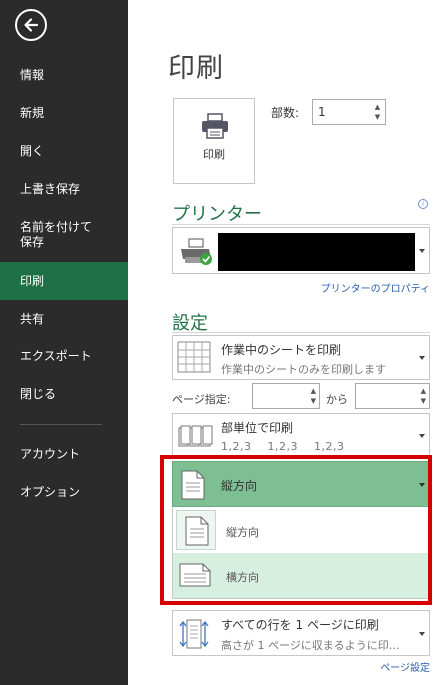  Describe the element at coordinates (316, 252) in the screenshot. I see `printer-name-redacted` at that location.